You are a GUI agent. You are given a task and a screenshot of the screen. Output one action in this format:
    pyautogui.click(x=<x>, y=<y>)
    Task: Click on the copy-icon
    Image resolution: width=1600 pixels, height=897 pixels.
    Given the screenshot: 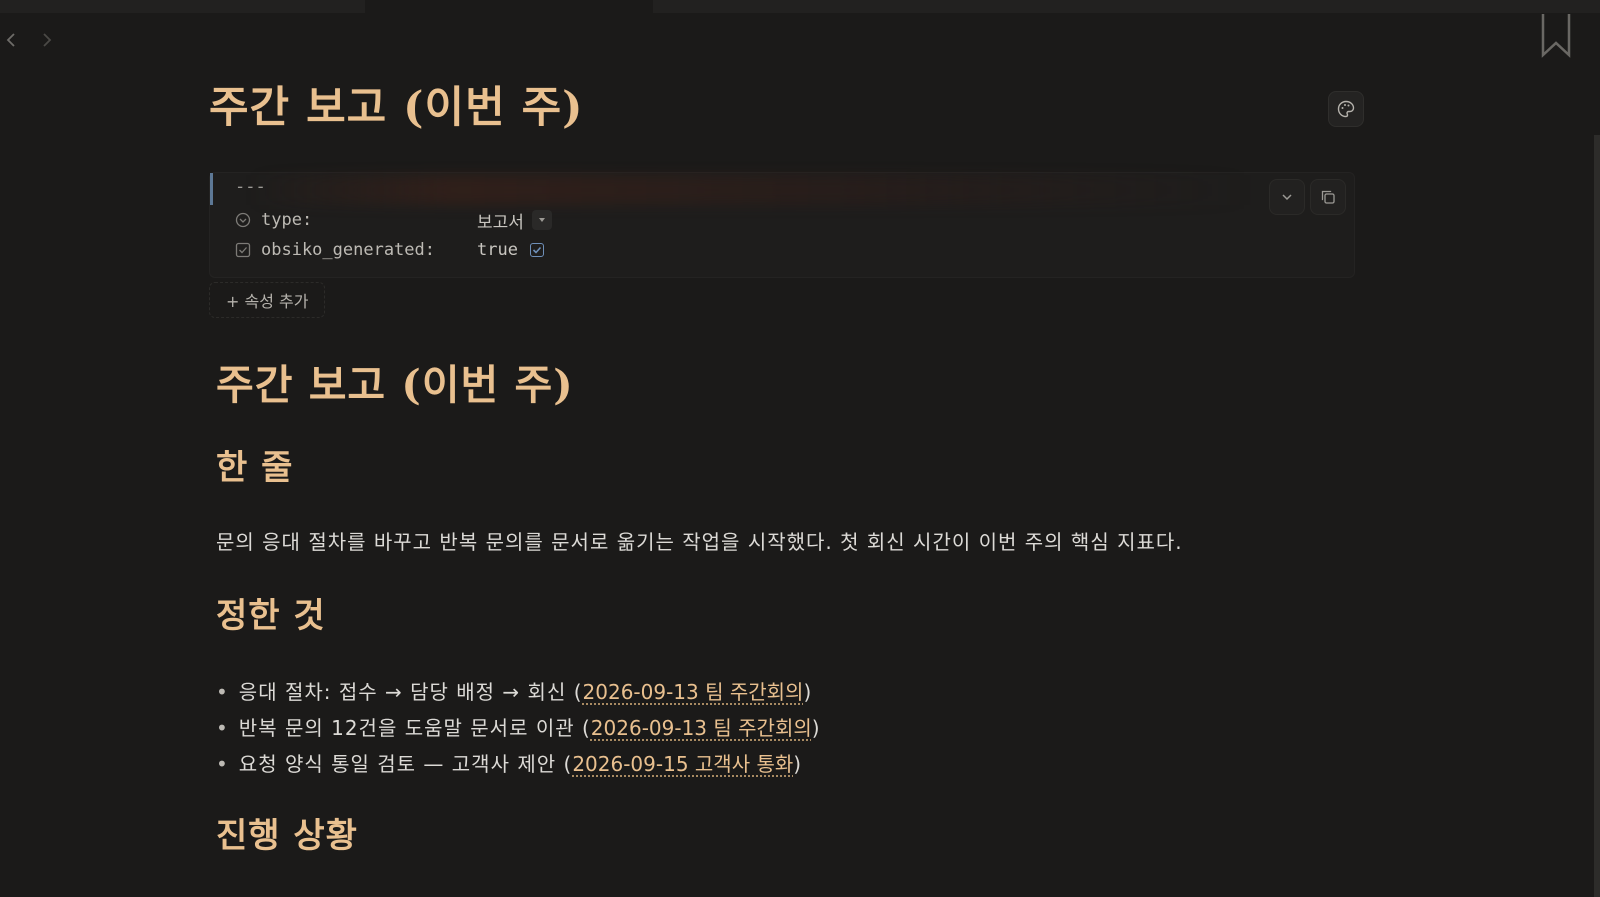 What is the action you would take?
    pyautogui.click(x=1328, y=197)
    